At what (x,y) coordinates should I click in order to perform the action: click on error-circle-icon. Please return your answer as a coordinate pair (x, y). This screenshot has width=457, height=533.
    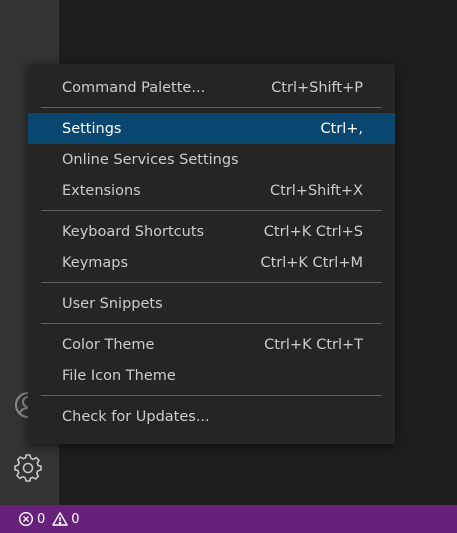
    Looking at the image, I should click on (26, 519).